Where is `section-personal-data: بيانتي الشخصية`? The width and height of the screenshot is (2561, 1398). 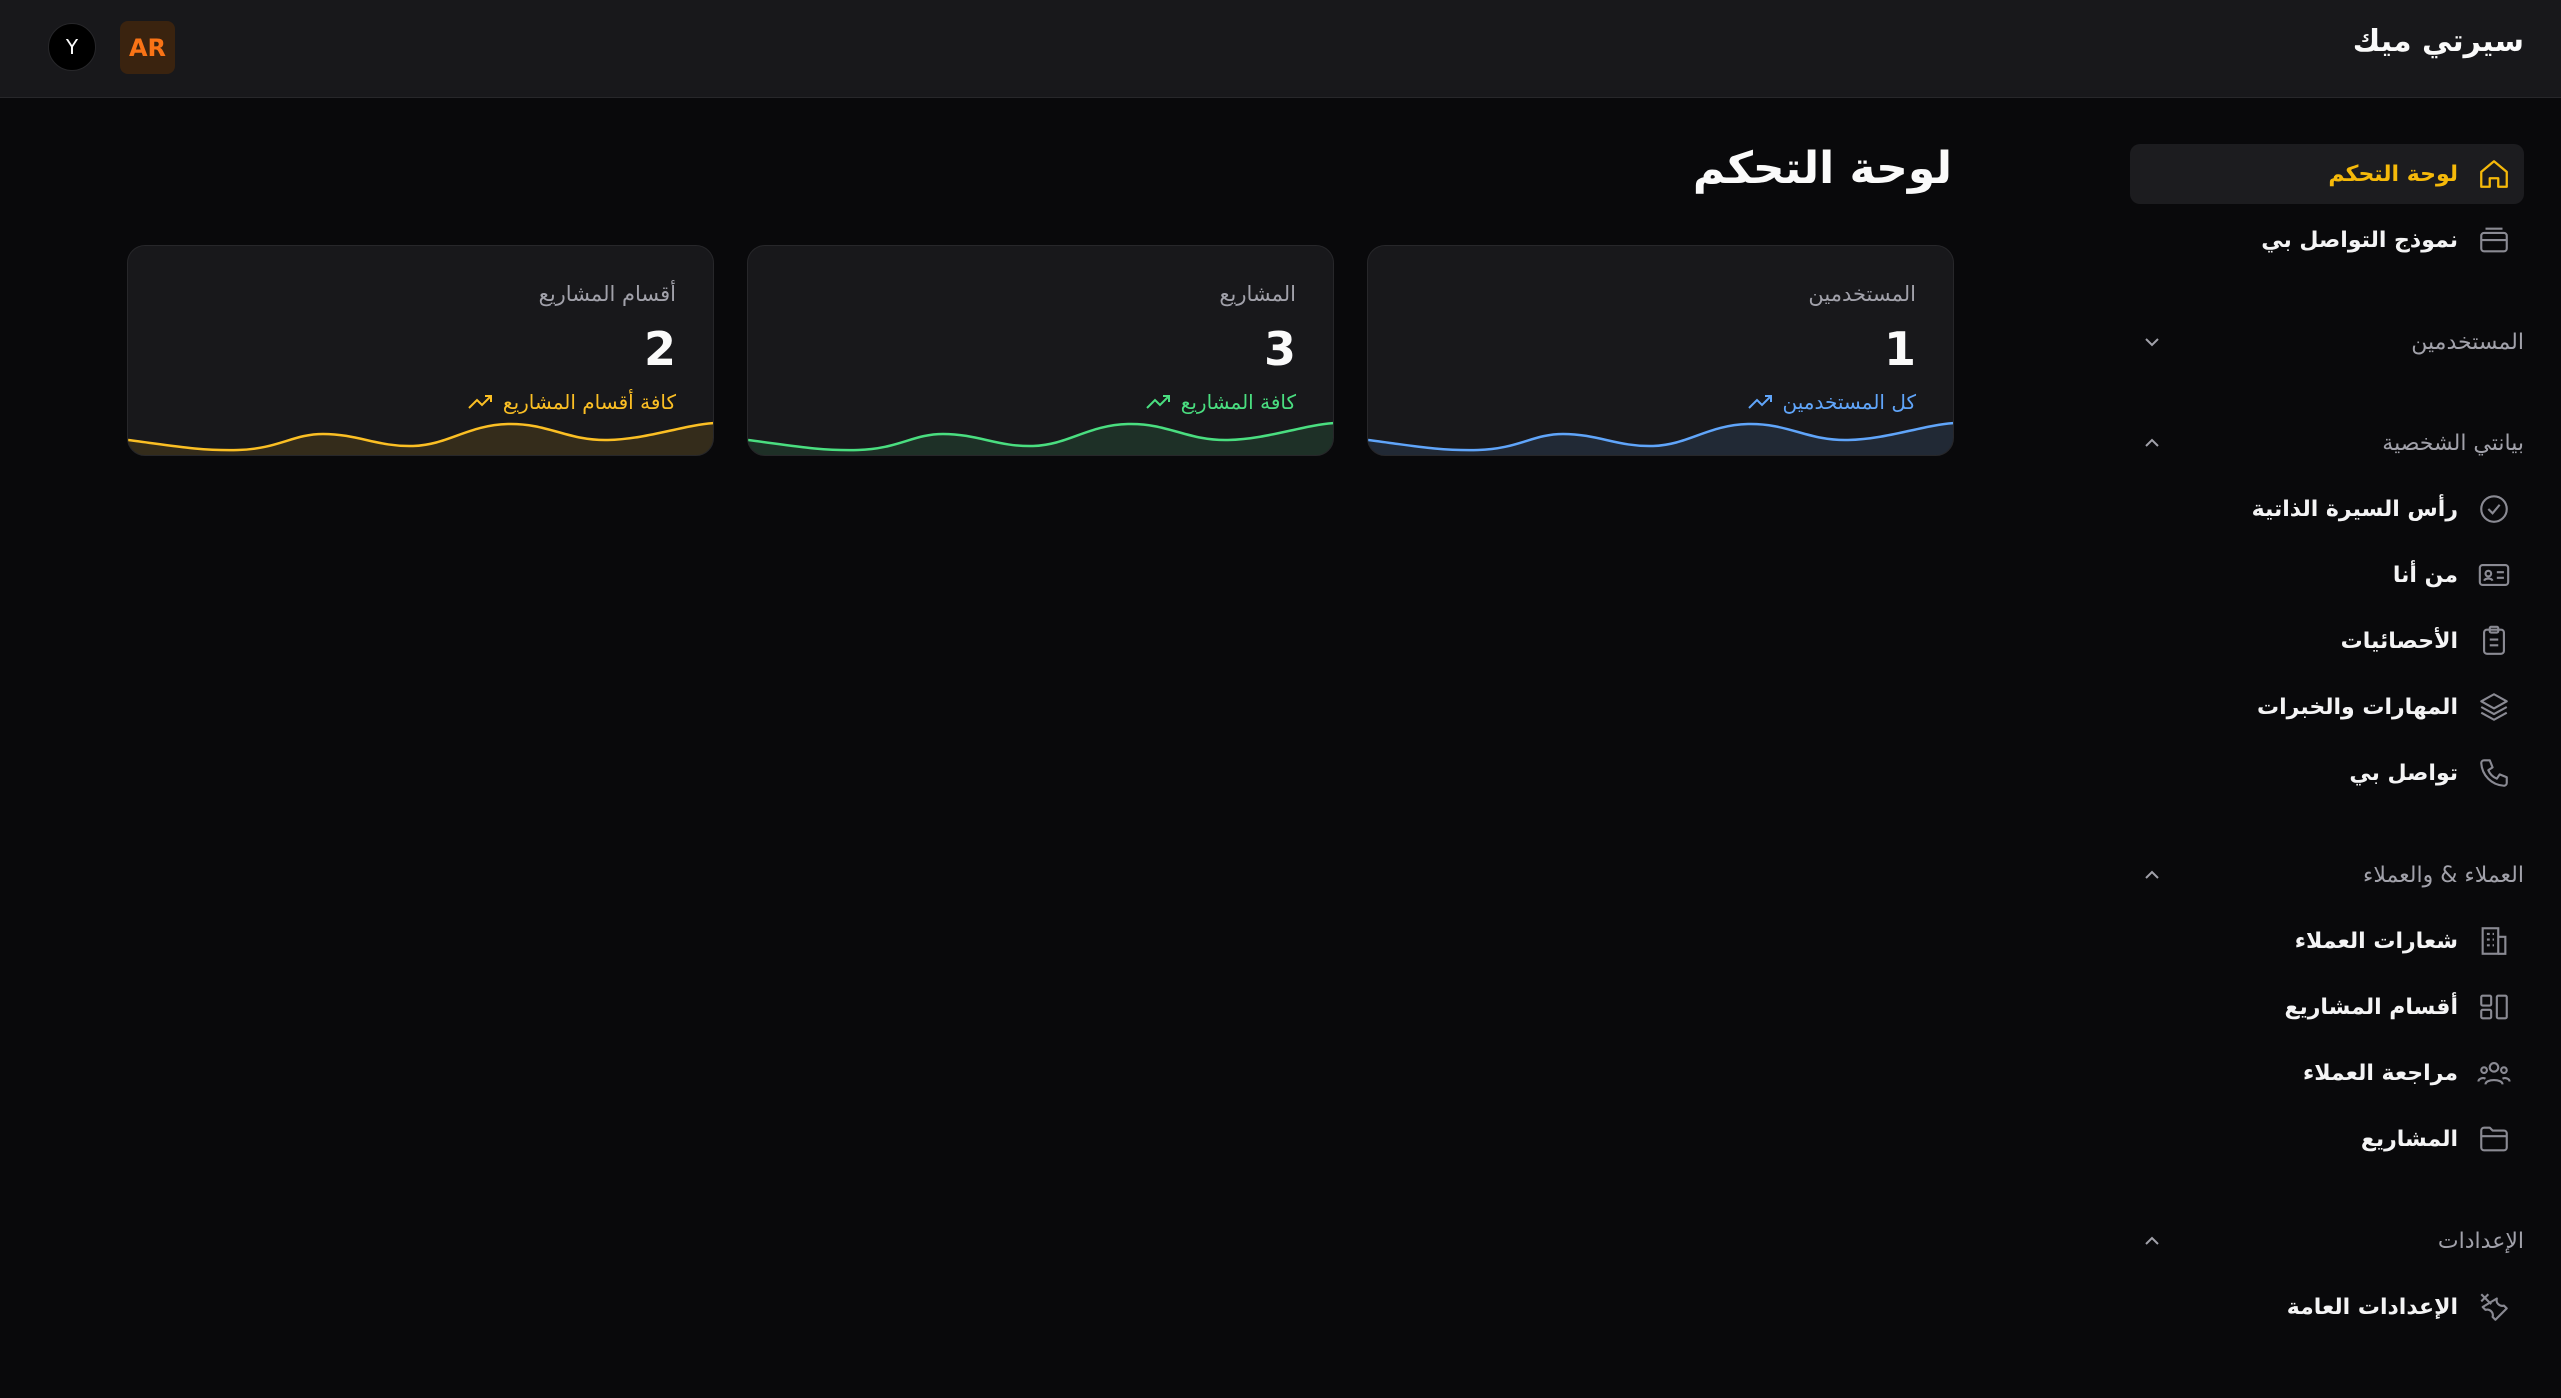 section-personal-data: بيانتي الشخصية is located at coordinates (2327, 443).